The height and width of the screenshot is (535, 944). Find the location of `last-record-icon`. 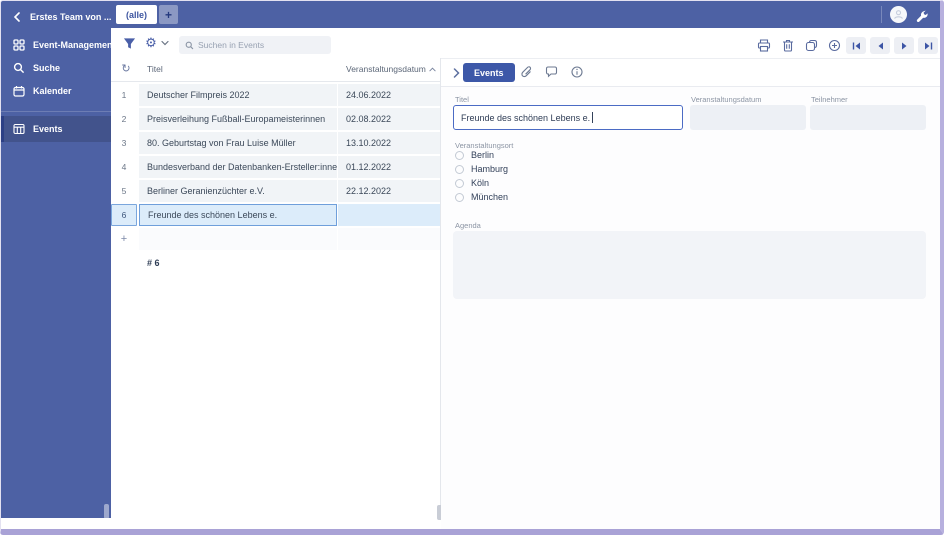

last-record-icon is located at coordinates (928, 45).